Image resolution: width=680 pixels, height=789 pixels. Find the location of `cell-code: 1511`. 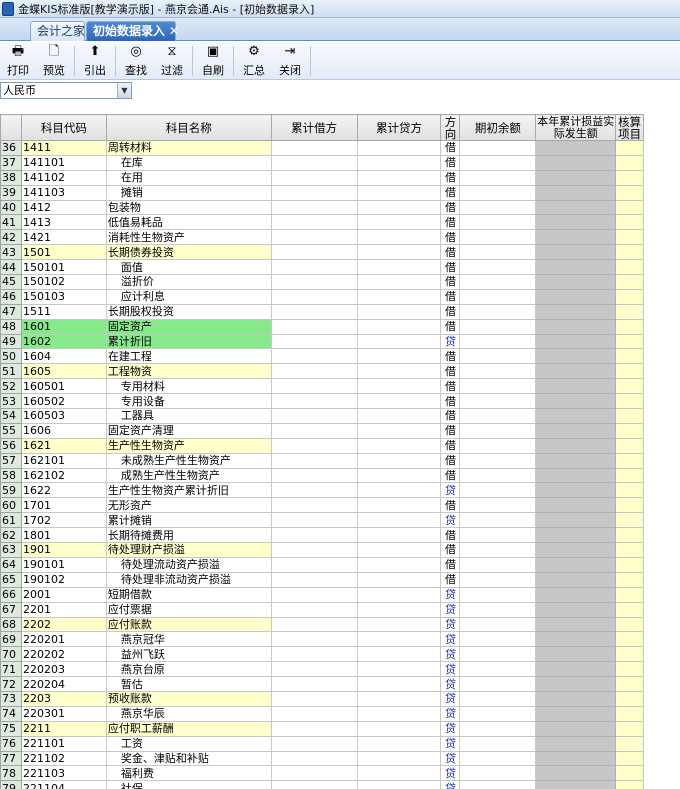

cell-code: 1511 is located at coordinates (63, 311).